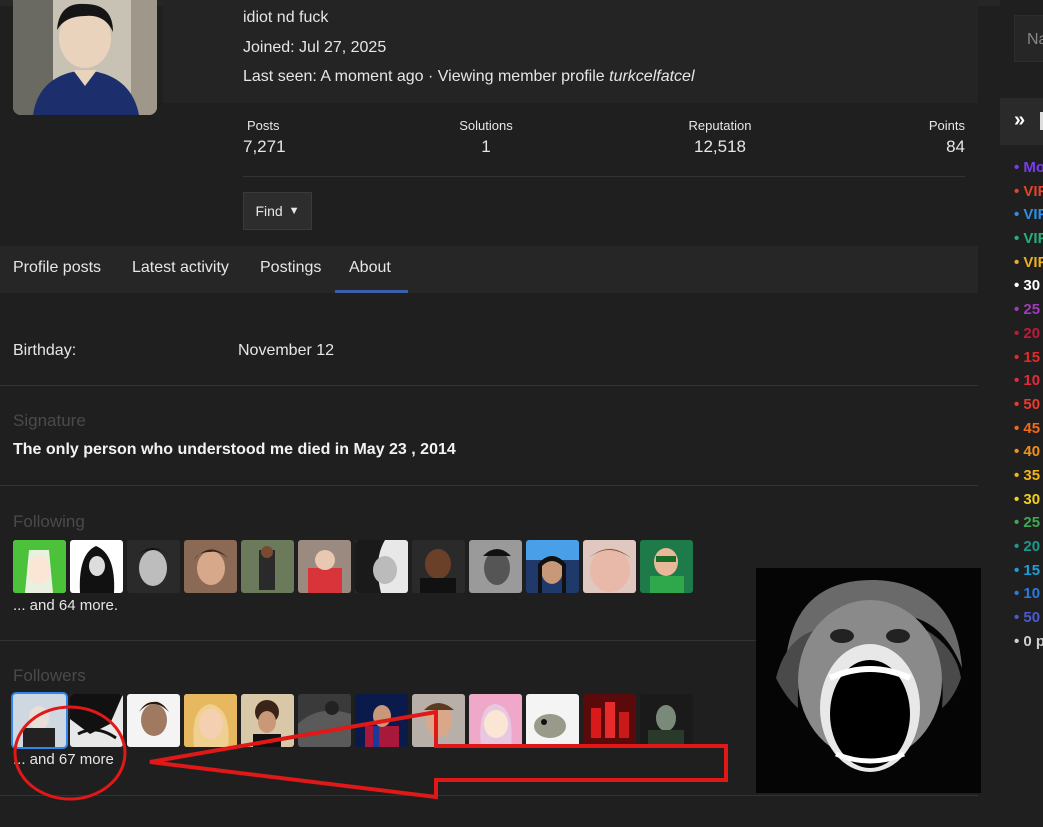  I want to click on stat-label: Points, so click(946, 125).